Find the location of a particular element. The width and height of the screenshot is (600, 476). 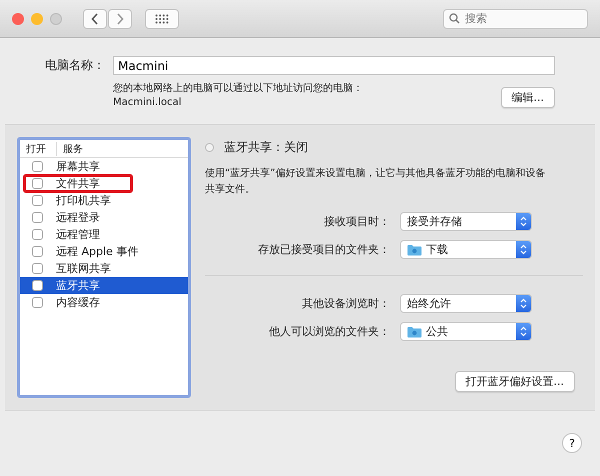

setting-label: 存放已接受项目的文件夹： is located at coordinates (323, 249).